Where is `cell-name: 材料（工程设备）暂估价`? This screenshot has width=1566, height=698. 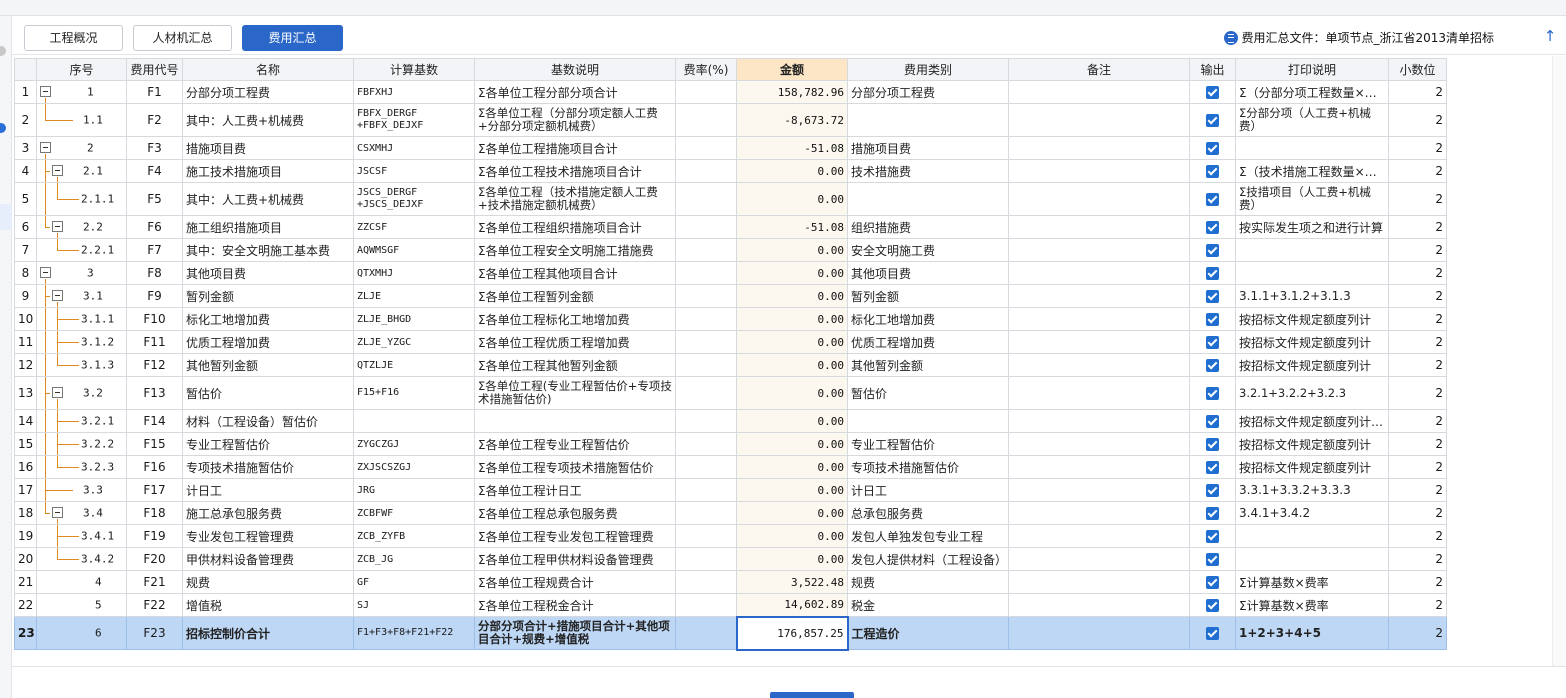
cell-name: 材料（工程设备）暂估价 is located at coordinates (268, 421).